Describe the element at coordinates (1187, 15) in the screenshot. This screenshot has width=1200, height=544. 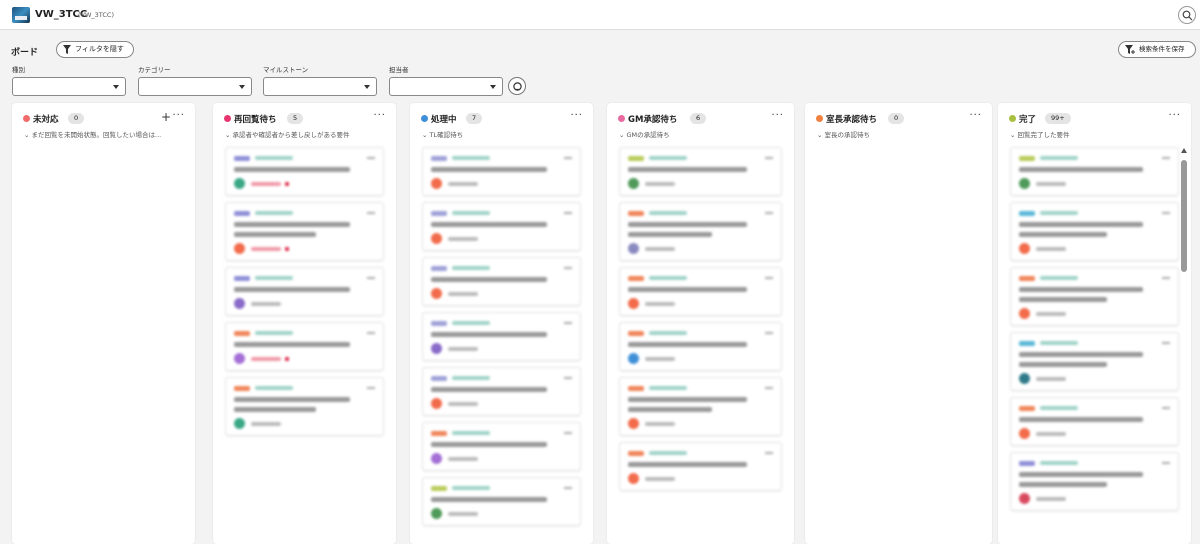
I see `search-button` at that location.